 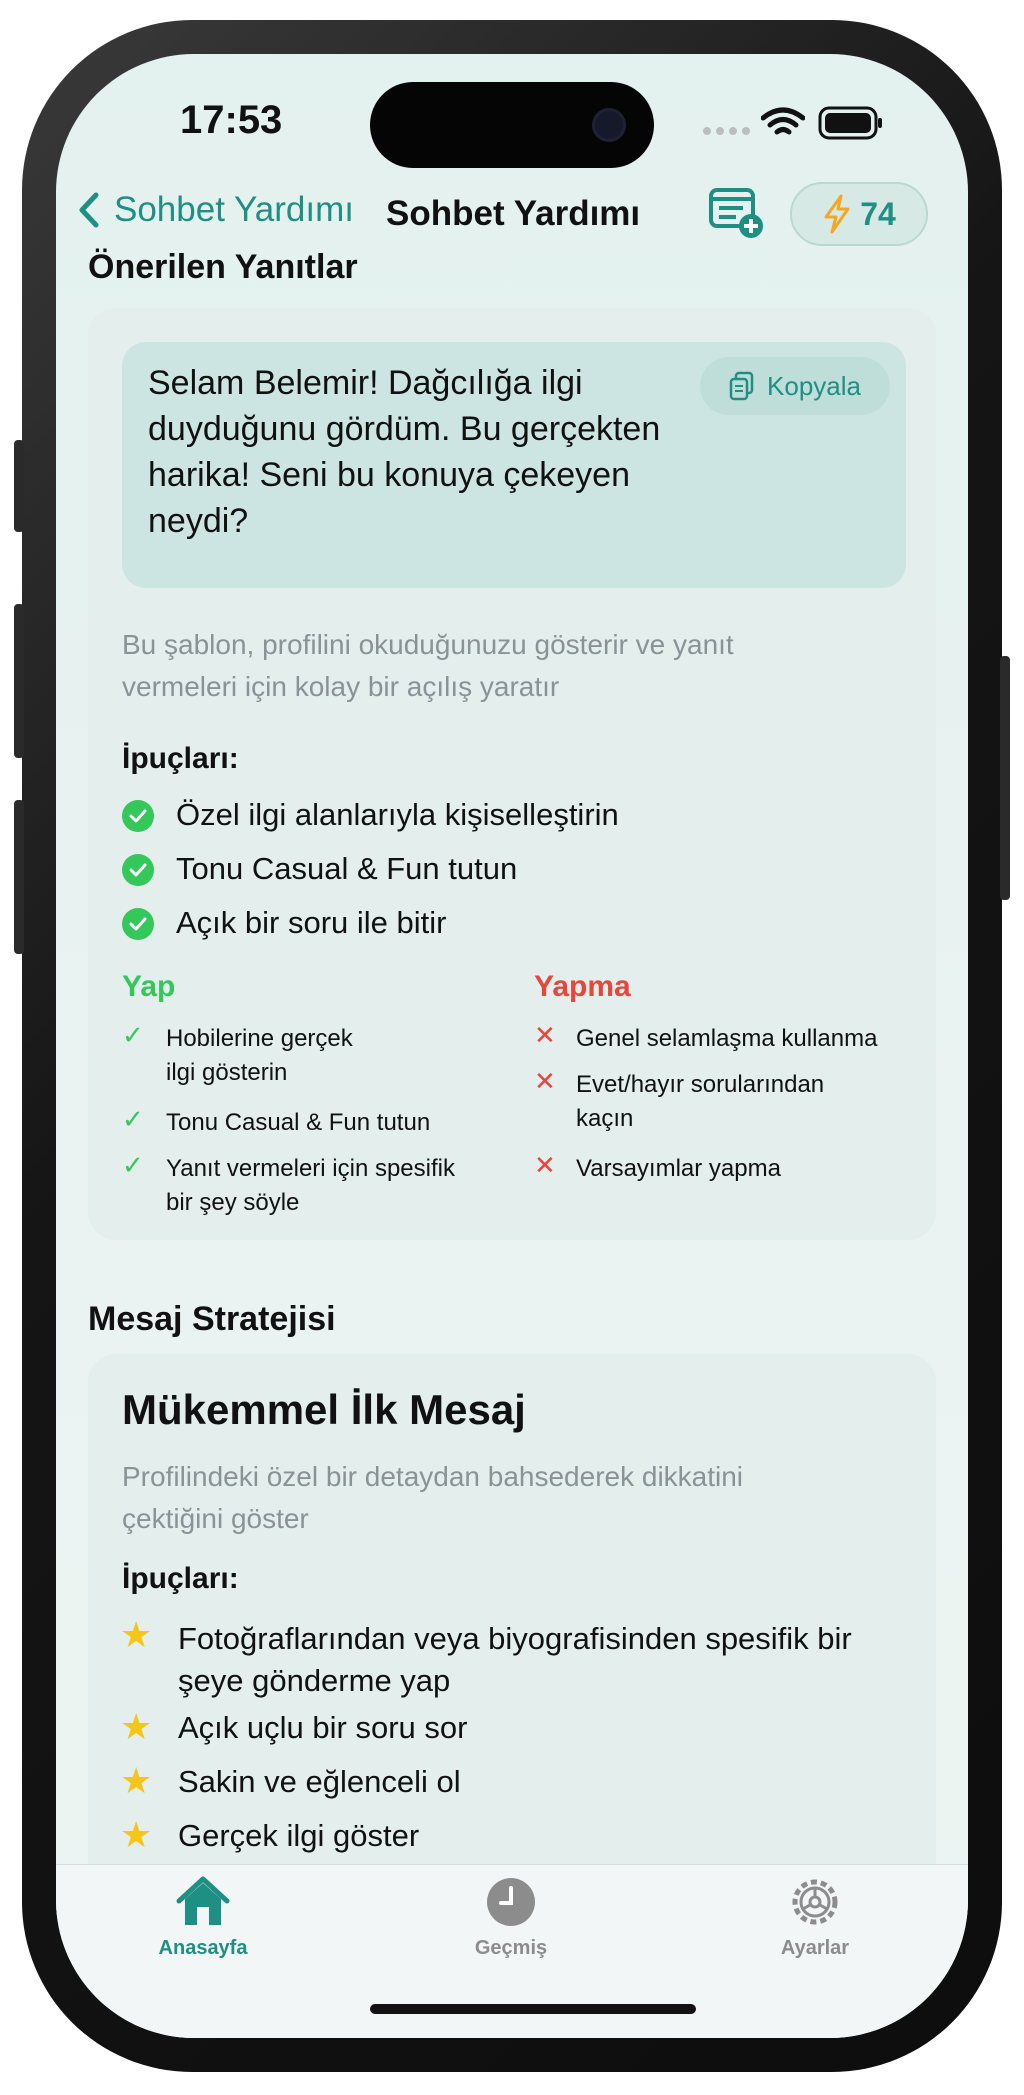 I want to click on do-item-line: bir şey söyle, so click(x=233, y=1202).